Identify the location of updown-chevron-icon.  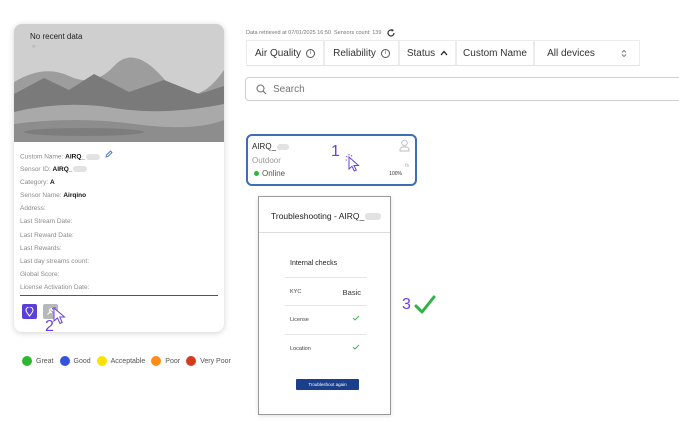
(624, 53).